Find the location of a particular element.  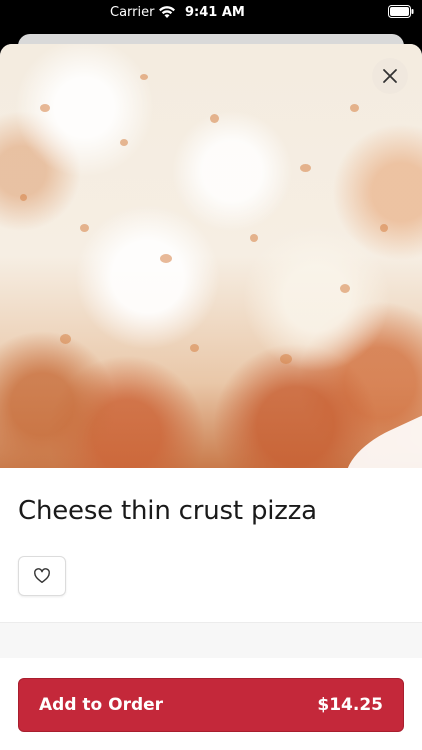

order-footer: Add to Order $14.25 is located at coordinates (211, 704).